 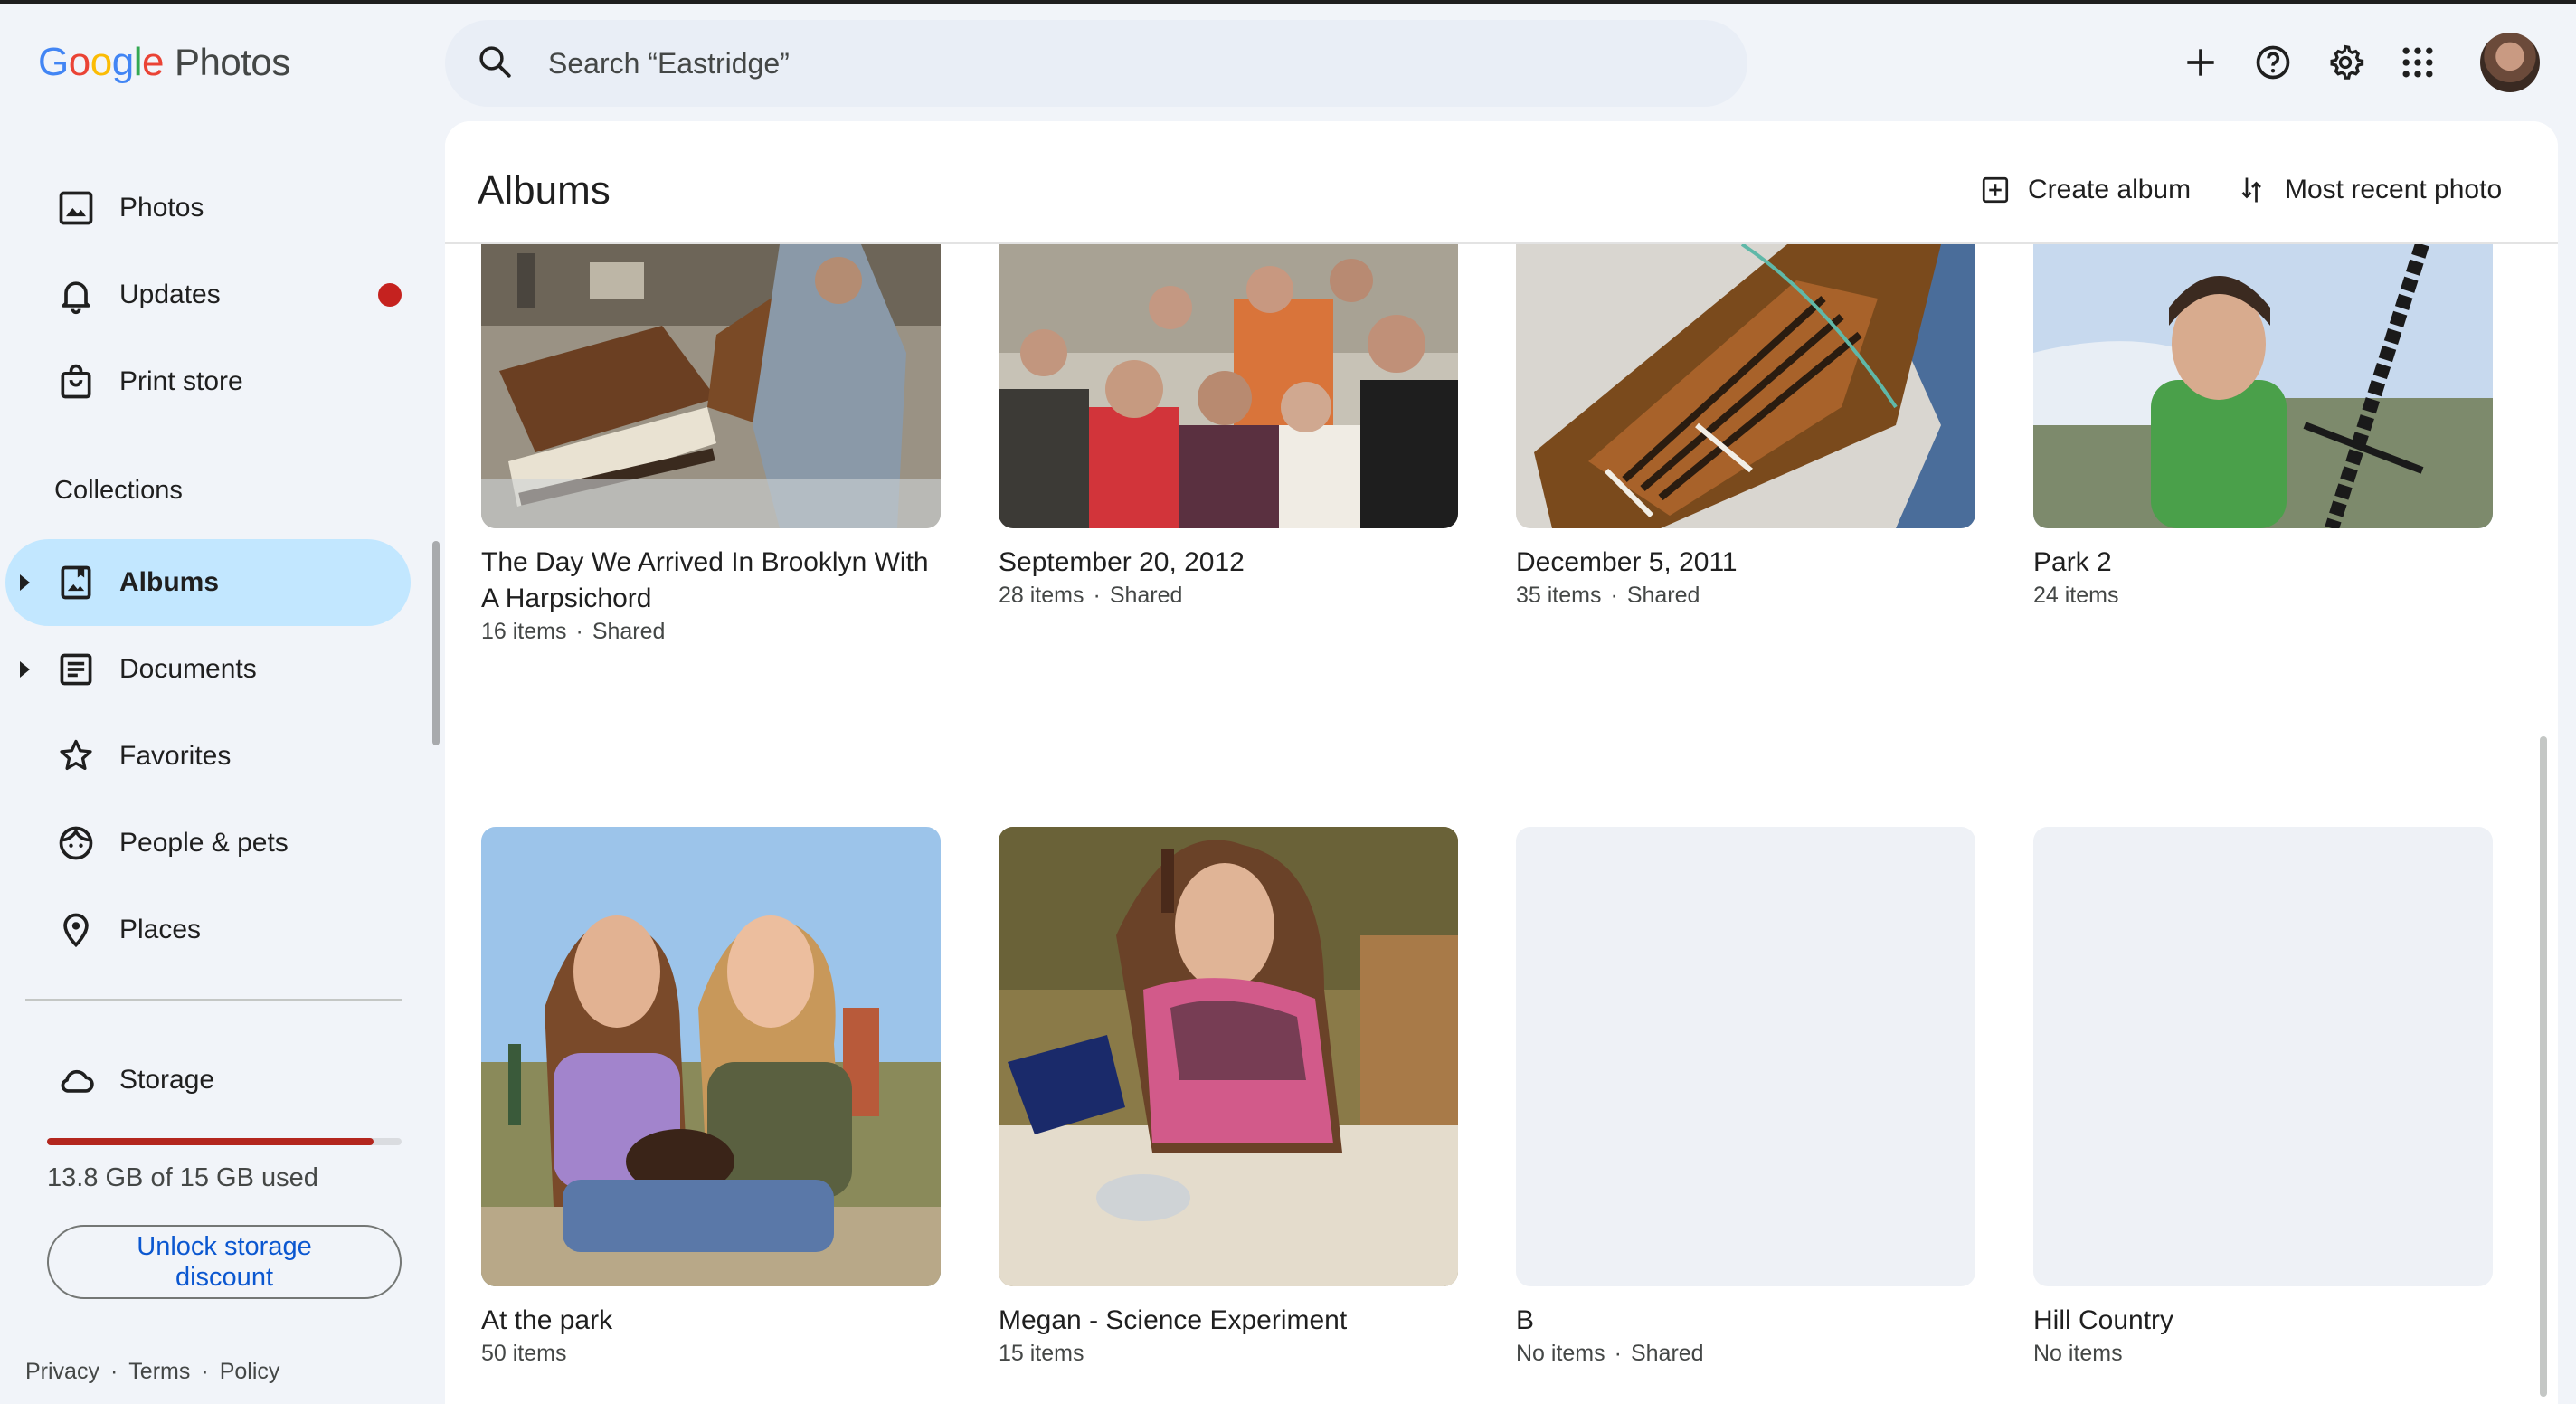 What do you see at coordinates (232, 62) in the screenshot?
I see `product-name: Photos` at bounding box center [232, 62].